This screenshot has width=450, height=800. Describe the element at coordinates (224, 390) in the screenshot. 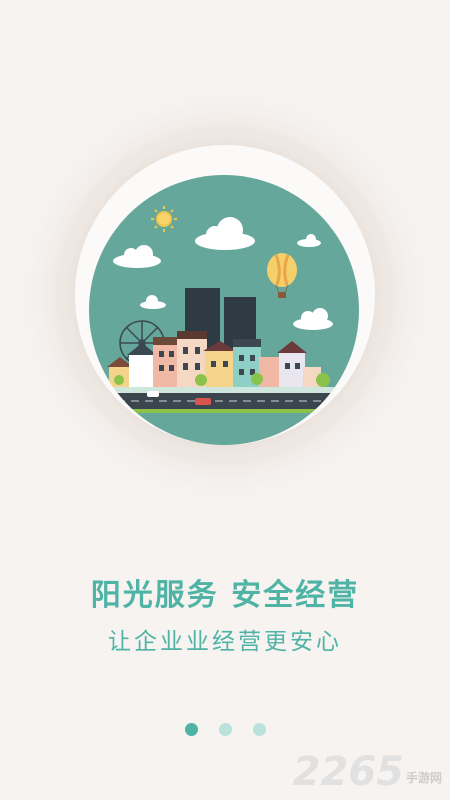

I see `sidewalk` at that location.